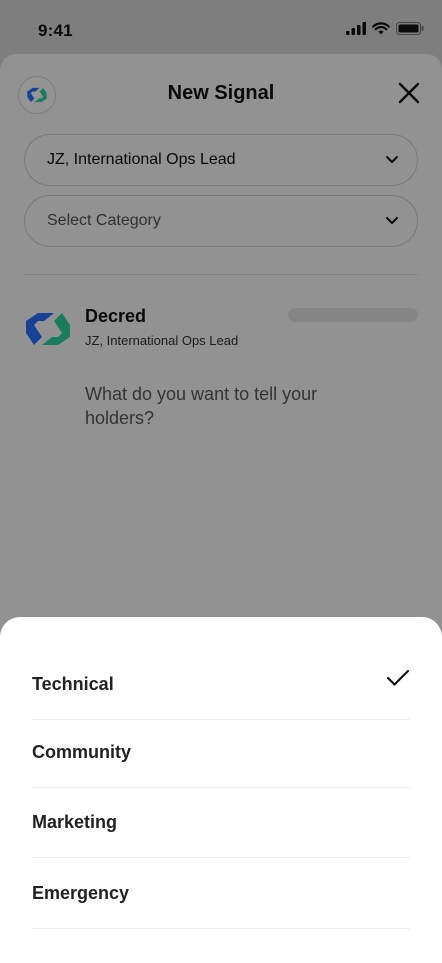 The image size is (442, 963). I want to click on checkmark-icon, so click(398, 677).